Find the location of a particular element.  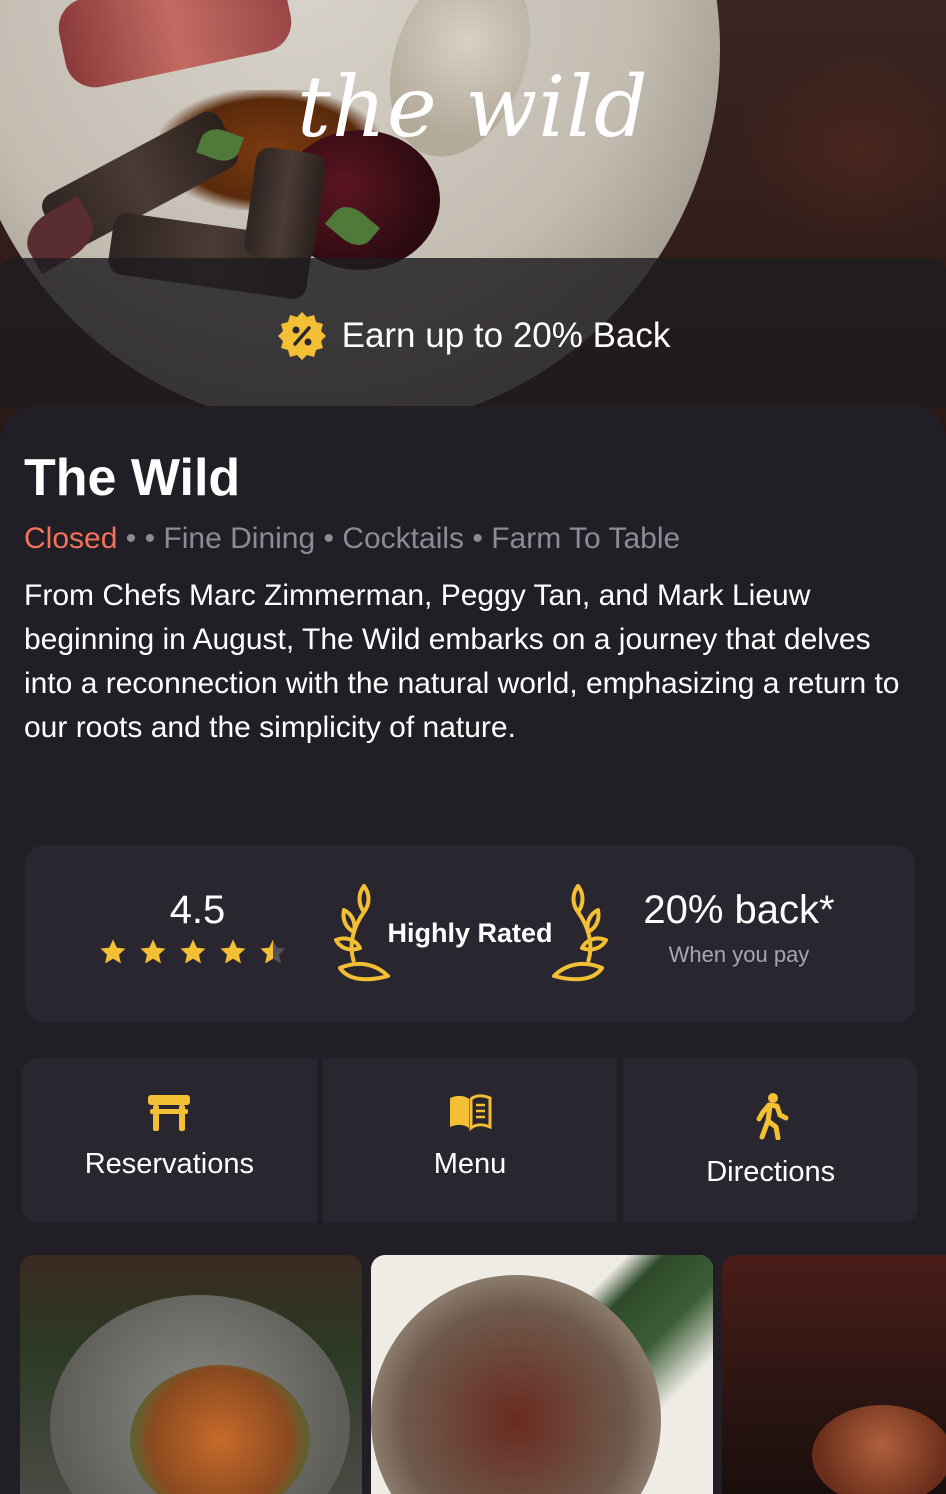

status-badge: Closed is located at coordinates (71, 538).